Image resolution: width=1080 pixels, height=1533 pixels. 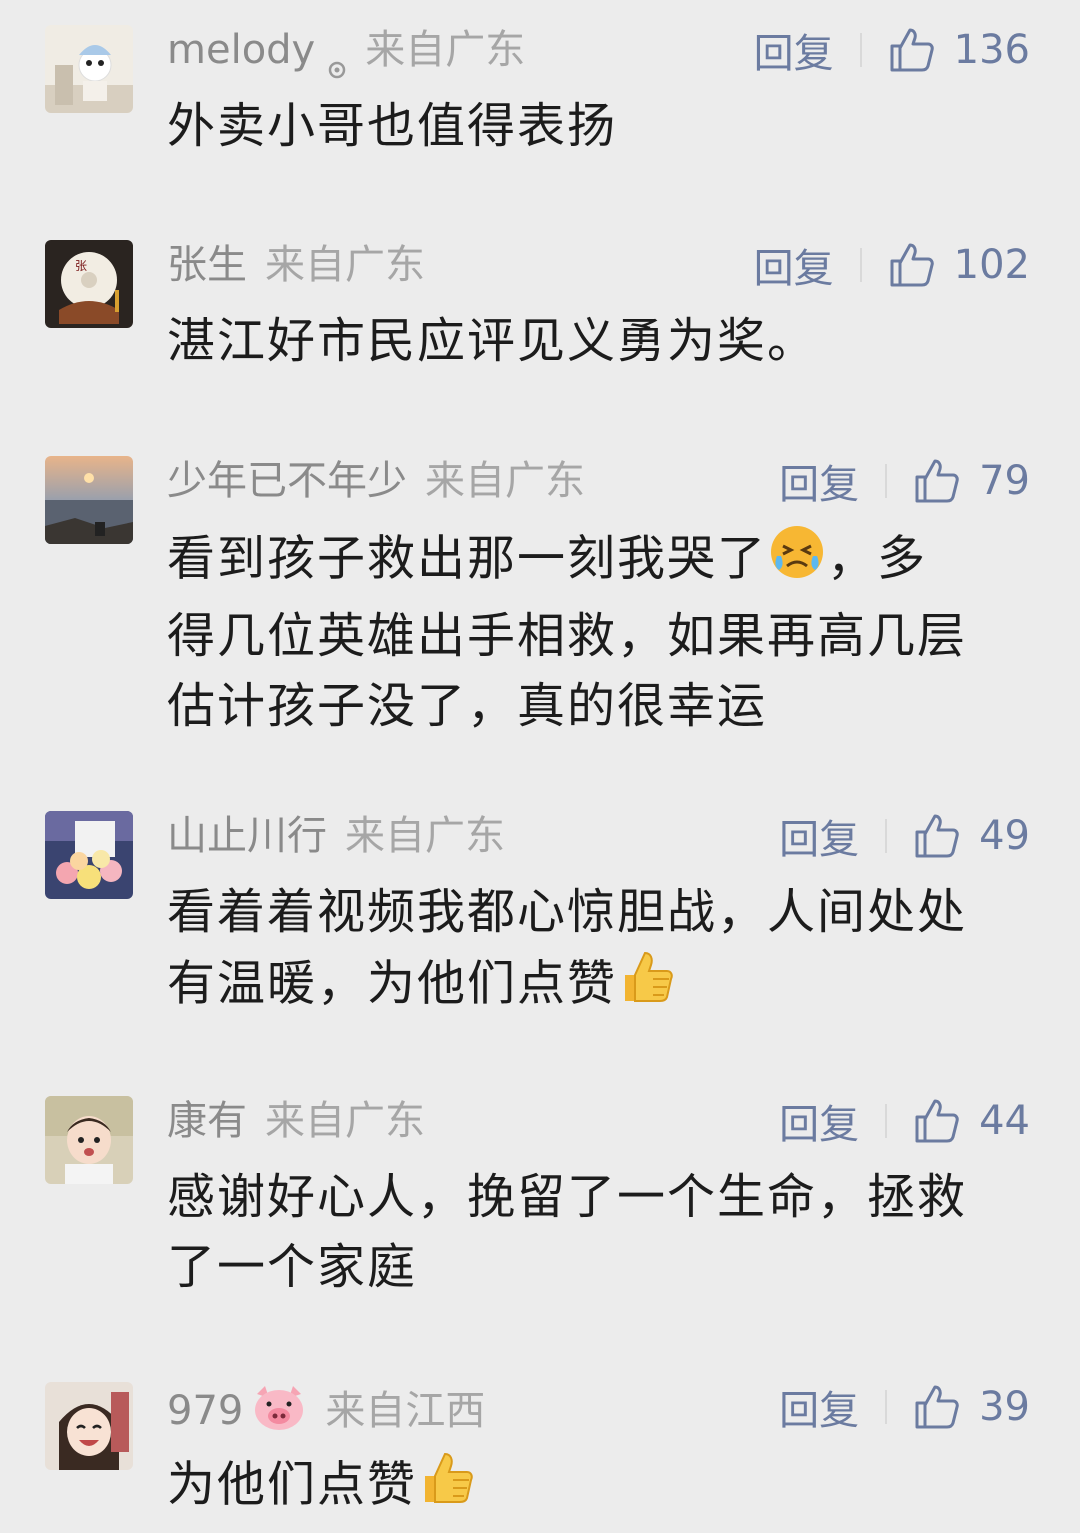 I want to click on comment-meta: 979 来自江西, so click(x=326, y=1408).